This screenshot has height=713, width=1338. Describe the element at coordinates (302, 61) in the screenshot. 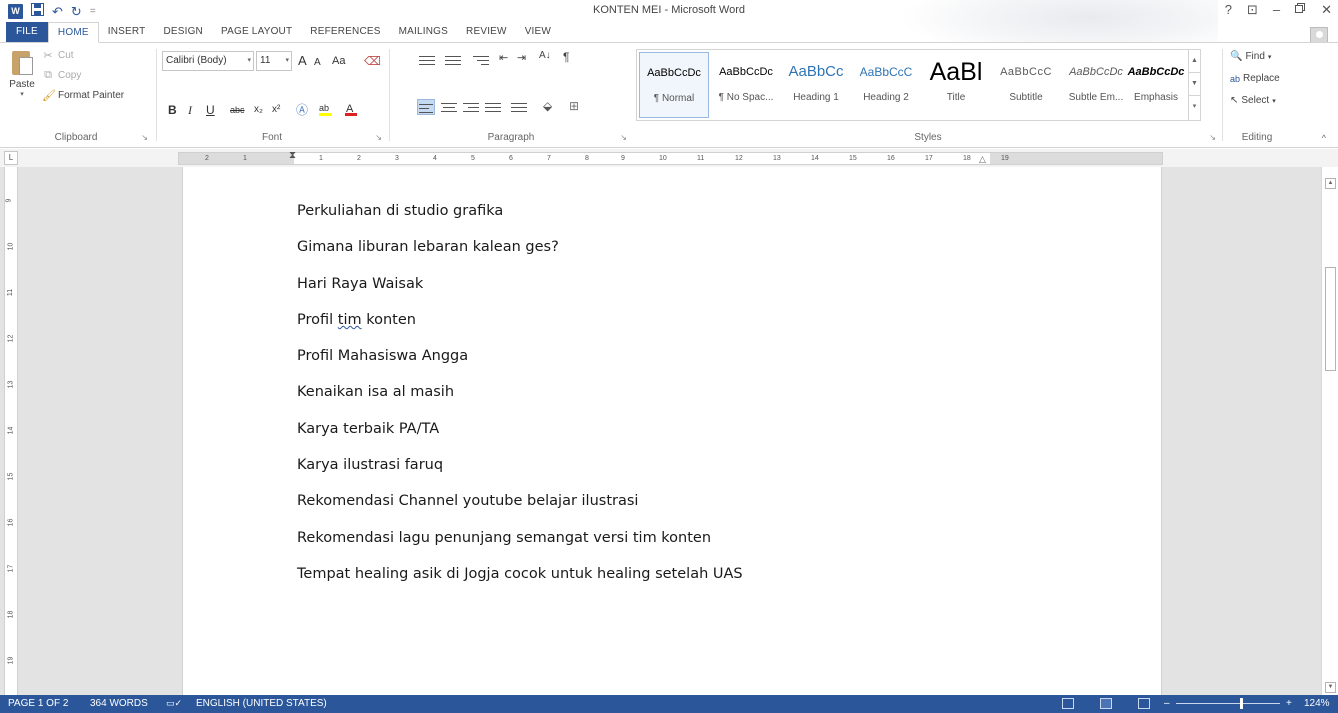

I see `grow-font-button: A` at that location.